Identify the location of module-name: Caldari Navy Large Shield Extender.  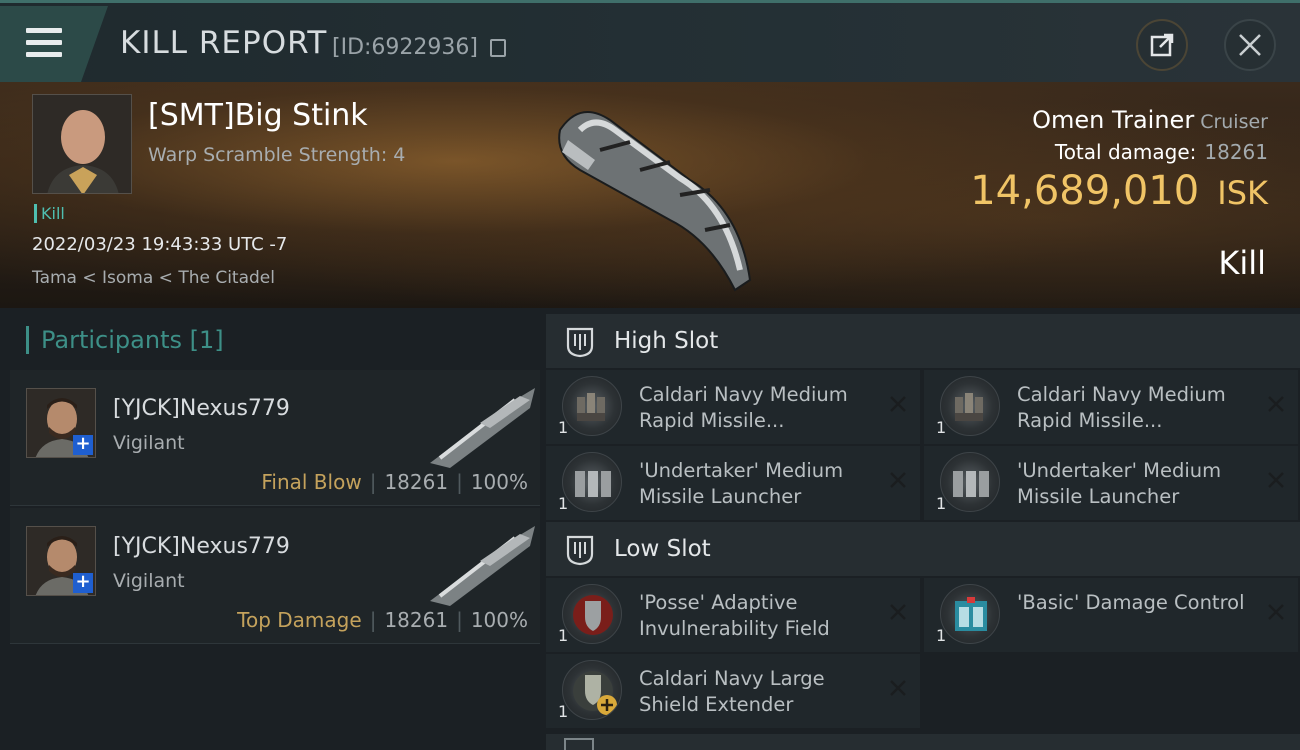
(732, 691).